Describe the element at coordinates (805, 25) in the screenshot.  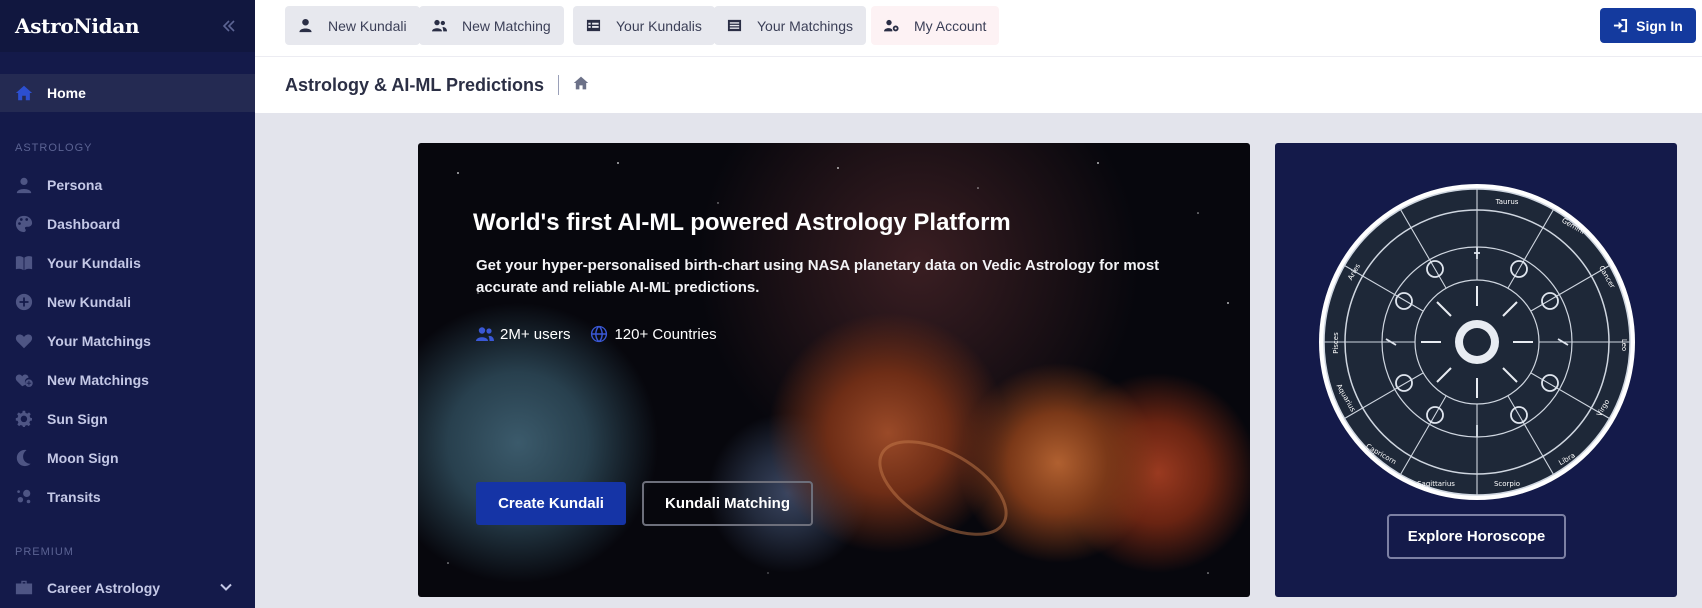
I see `button-label: Your Matchings` at that location.